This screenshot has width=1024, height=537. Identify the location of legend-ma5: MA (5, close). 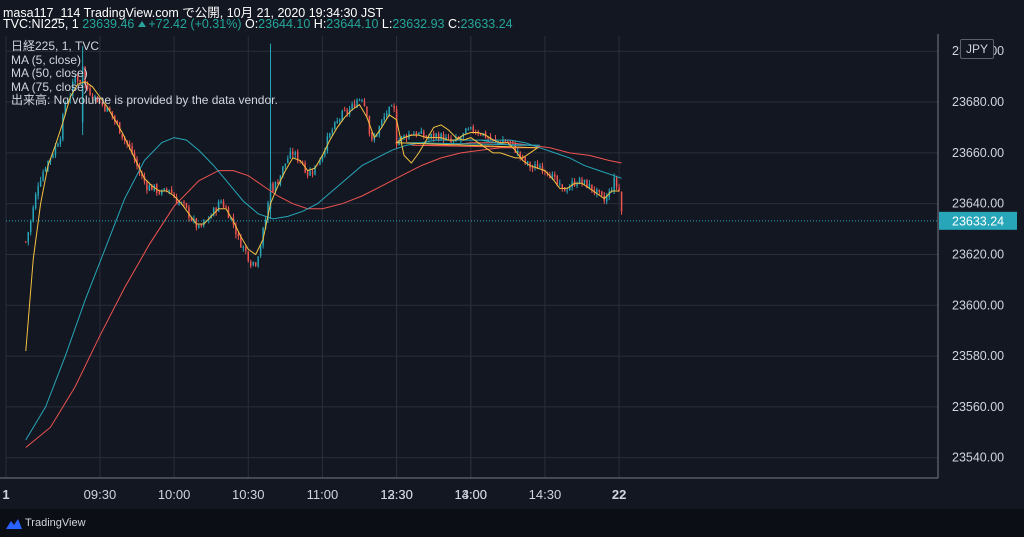
(144, 60).